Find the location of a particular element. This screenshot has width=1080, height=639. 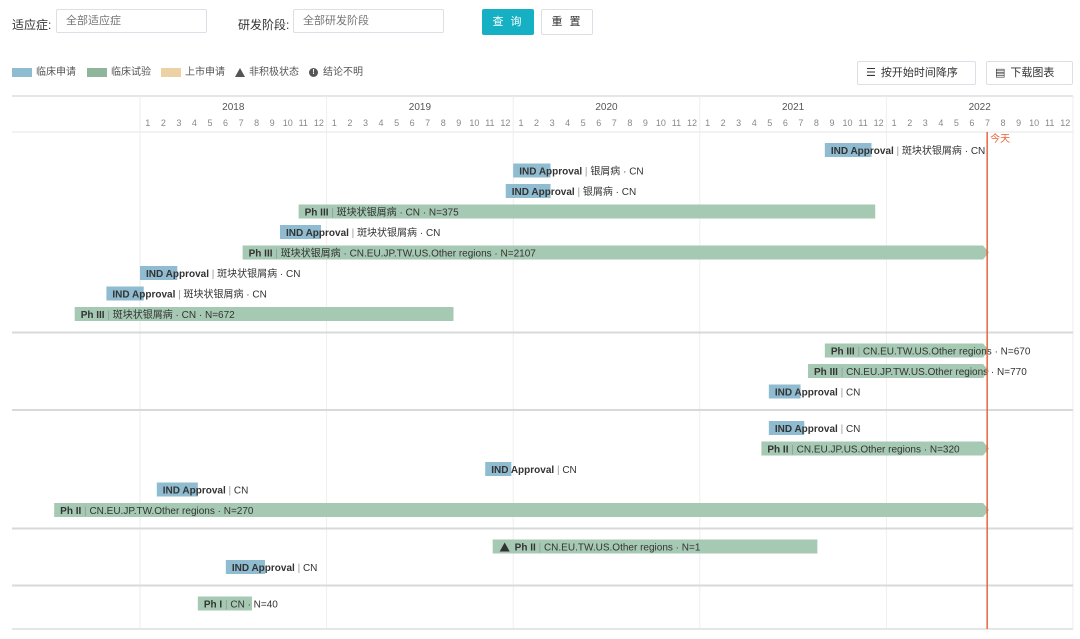

bar-label: Ph I | CN · N=40 is located at coordinates (241, 605).